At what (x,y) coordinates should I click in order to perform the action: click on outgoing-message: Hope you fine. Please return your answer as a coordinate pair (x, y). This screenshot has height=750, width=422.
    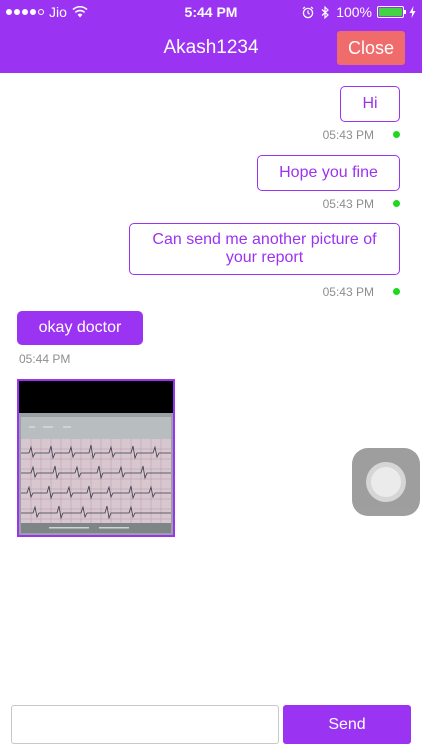
    Looking at the image, I should click on (328, 173).